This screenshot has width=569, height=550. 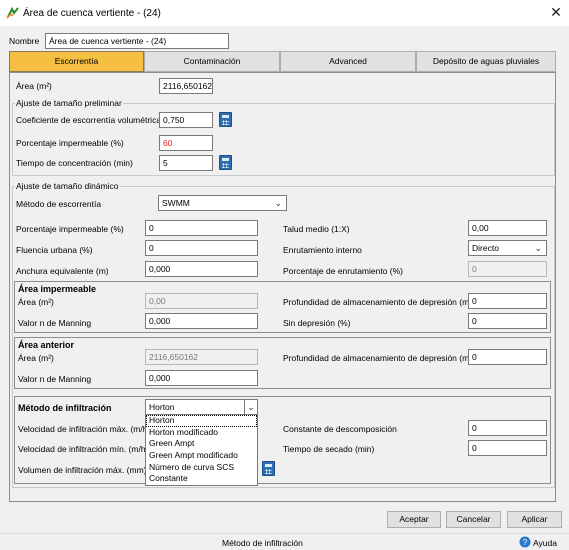 I want to click on tab-contaminacion: Contaminación, so click(x=212, y=61).